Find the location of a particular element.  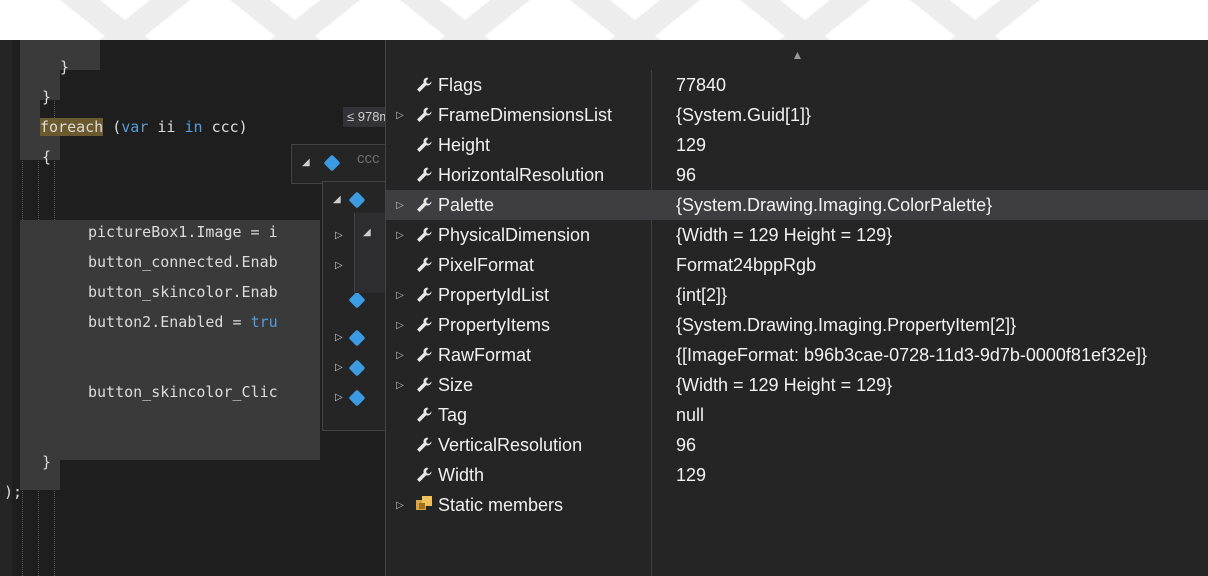

property-value: {System.Drawing.Imaging.PropertyItem[2]} is located at coordinates (942, 325).